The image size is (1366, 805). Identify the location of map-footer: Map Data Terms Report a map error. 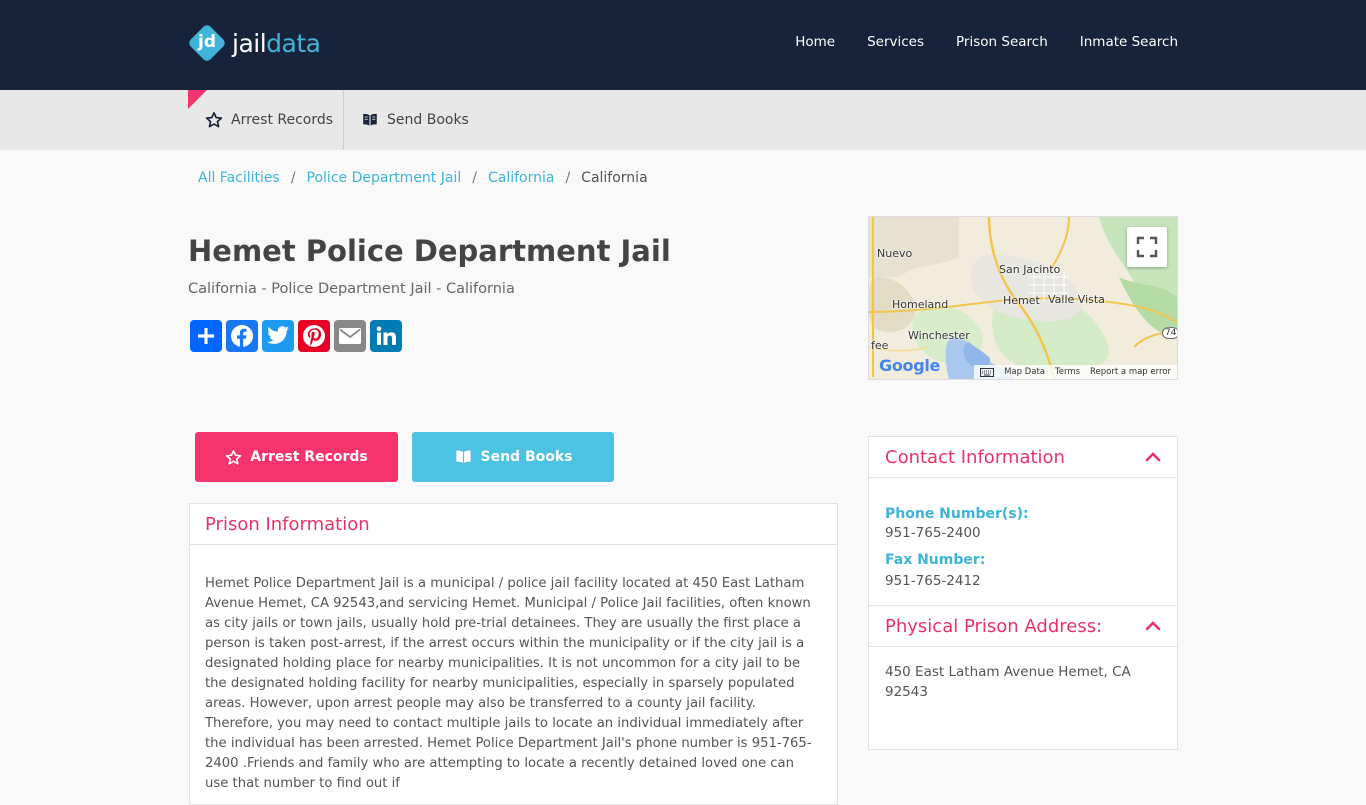
(1075, 372).